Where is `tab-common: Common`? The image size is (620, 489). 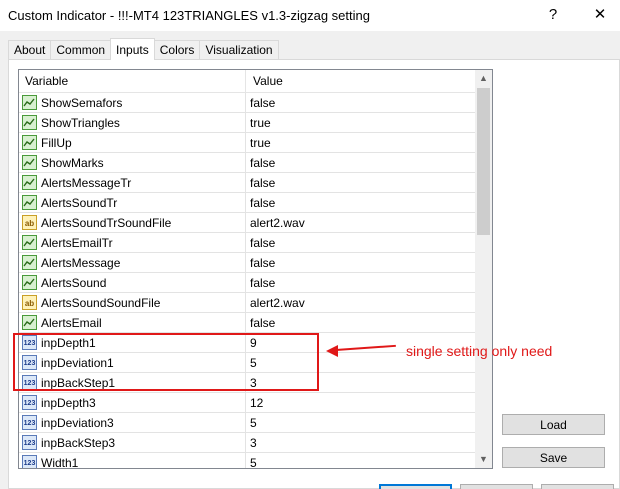
tab-common: Common is located at coordinates (81, 49).